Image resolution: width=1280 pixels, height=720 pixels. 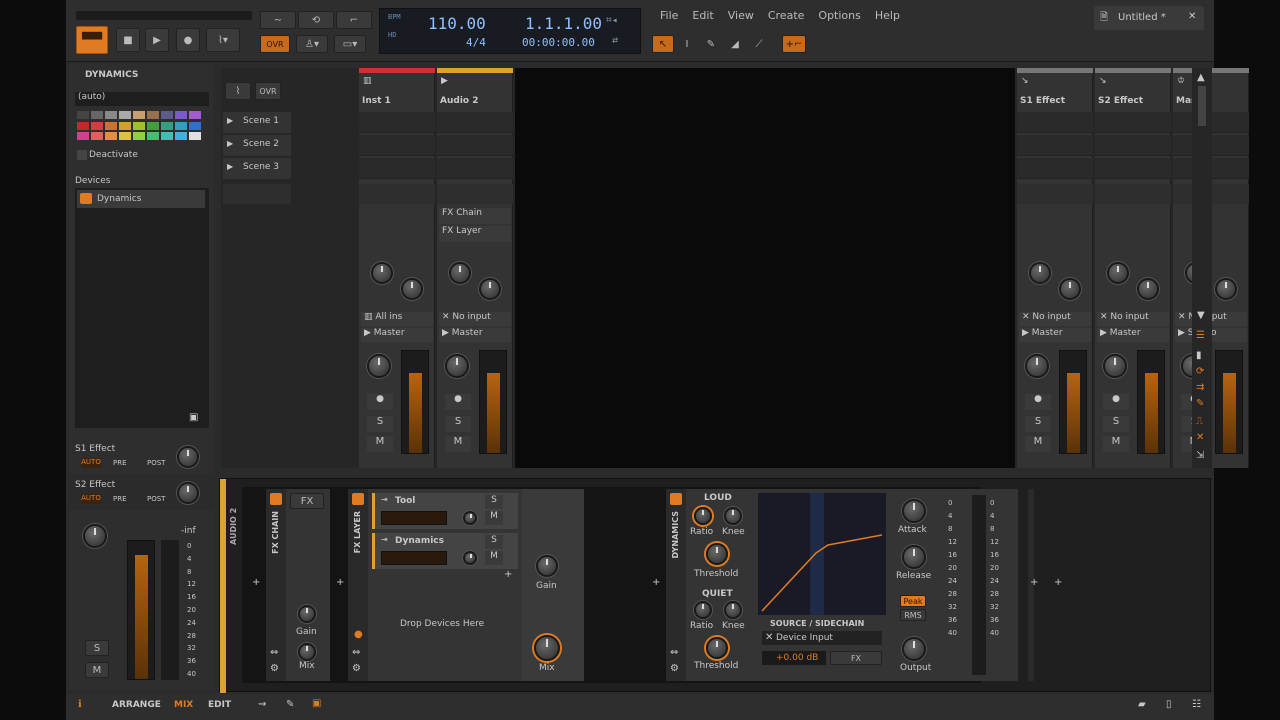 I want to click on send-auto-button: AUTO, so click(x=91, y=499).